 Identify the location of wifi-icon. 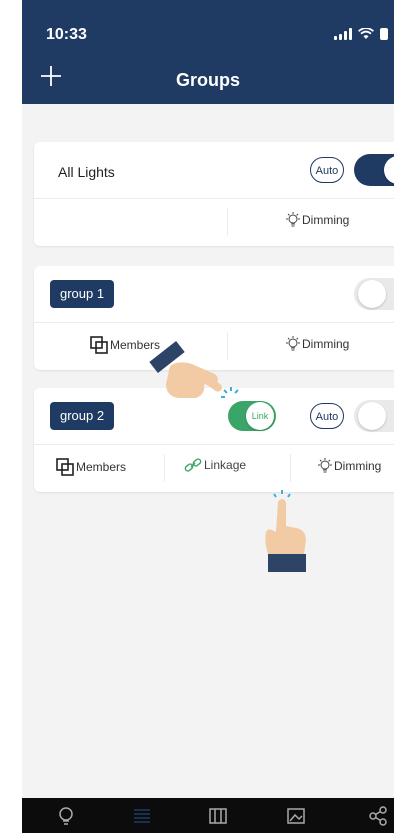
(366, 33).